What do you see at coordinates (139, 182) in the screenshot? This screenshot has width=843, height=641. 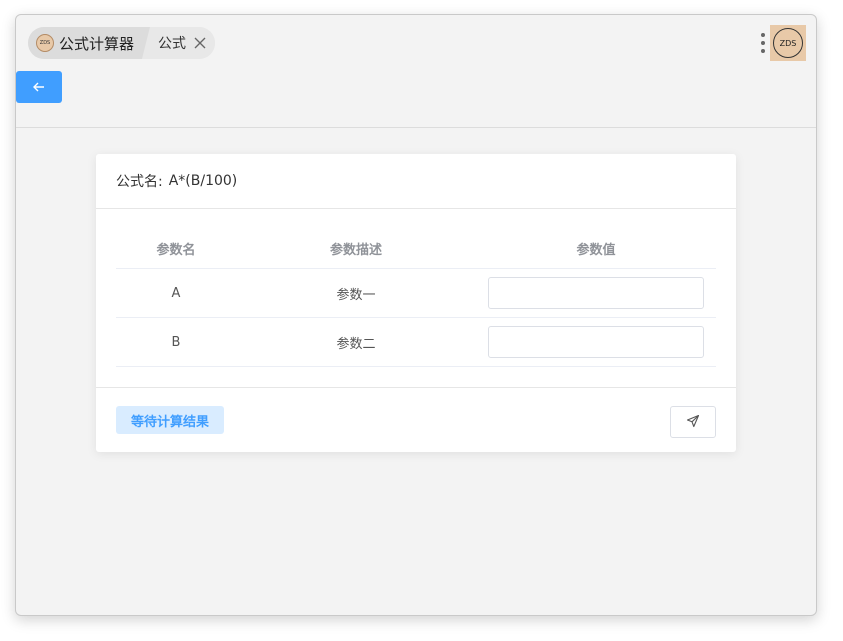 I see `formula-name-label: 公式名:` at bounding box center [139, 182].